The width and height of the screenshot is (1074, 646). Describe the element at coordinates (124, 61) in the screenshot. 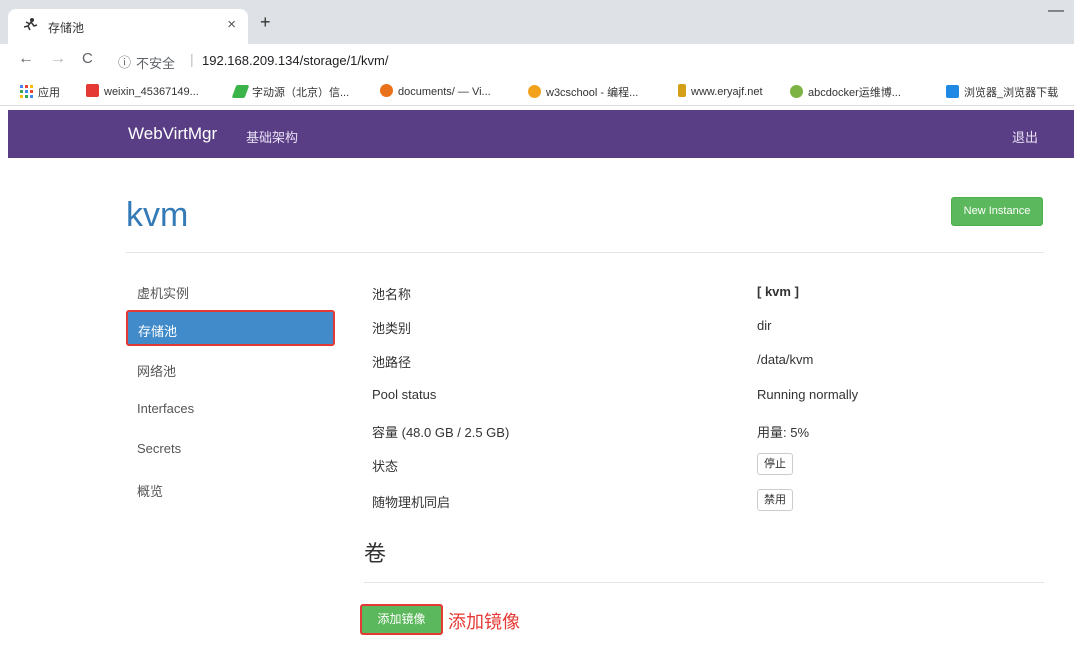

I see `info-icon: ⓘ` at that location.